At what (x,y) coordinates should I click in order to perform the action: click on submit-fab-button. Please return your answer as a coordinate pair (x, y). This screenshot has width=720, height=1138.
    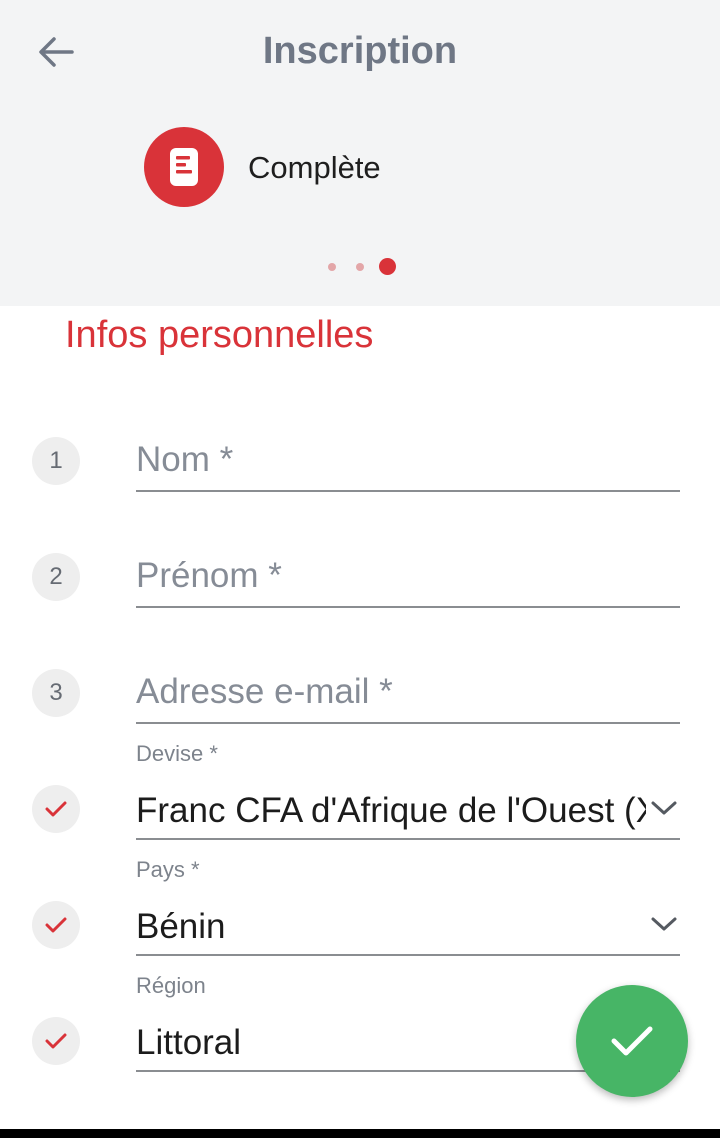
    Looking at the image, I should click on (632, 1041).